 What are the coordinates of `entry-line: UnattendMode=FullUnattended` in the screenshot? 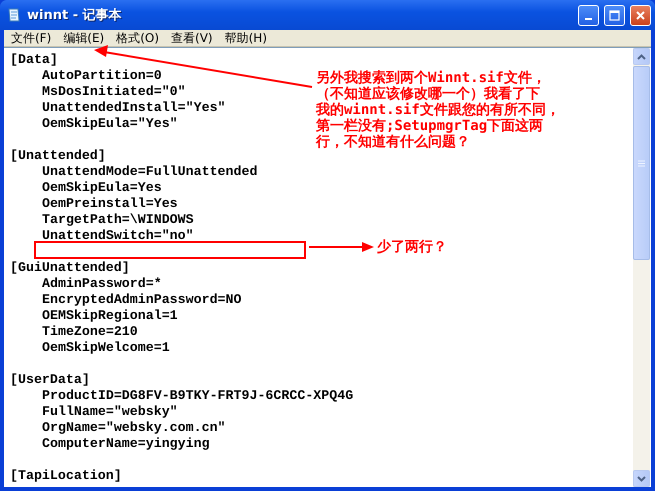 It's located at (150, 171).